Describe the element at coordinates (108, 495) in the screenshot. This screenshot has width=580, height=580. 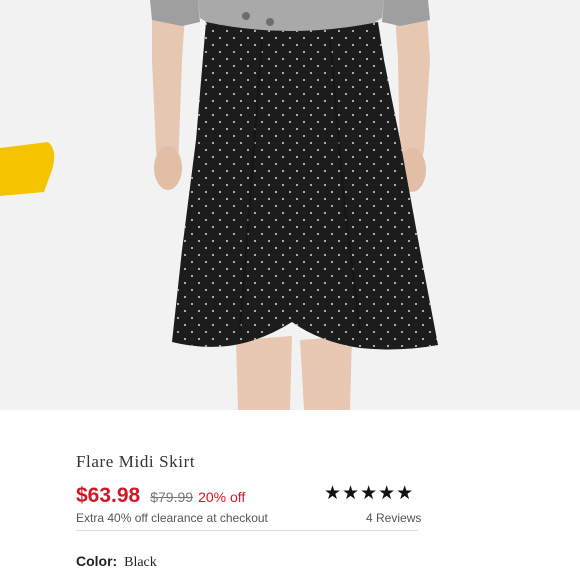
I see `sale-price: $63.98` at that location.